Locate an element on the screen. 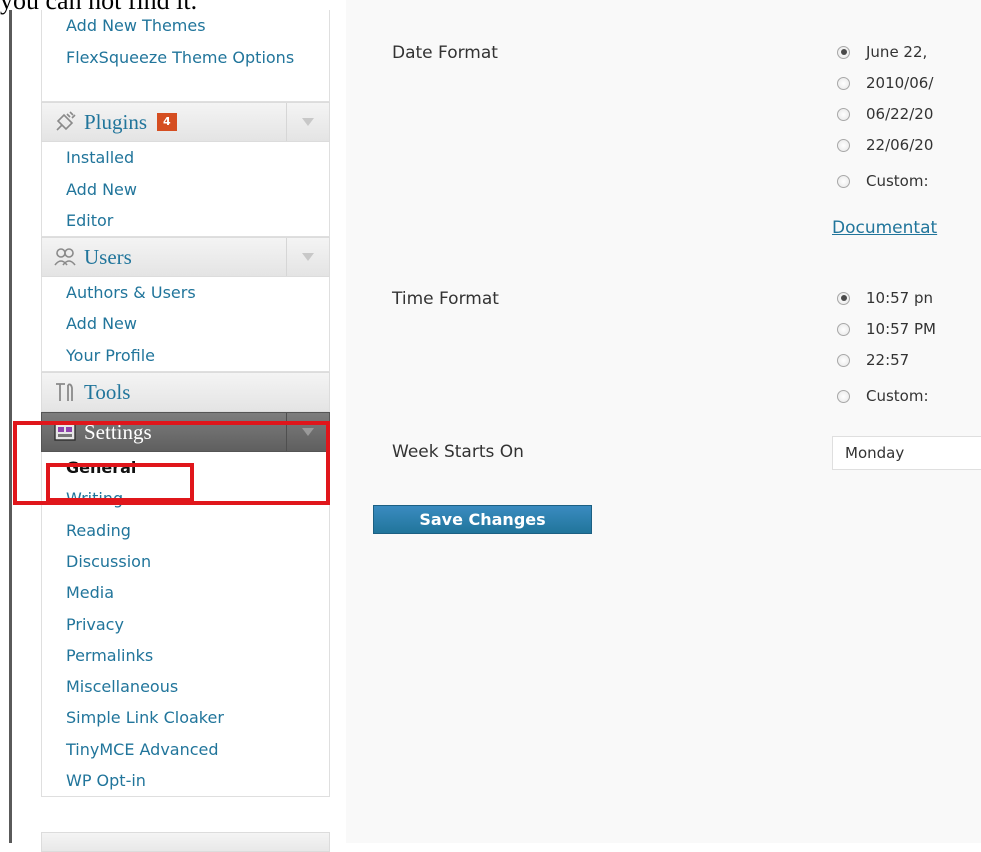  sidebar-item-add-new-plugin: Add New is located at coordinates (185, 189).